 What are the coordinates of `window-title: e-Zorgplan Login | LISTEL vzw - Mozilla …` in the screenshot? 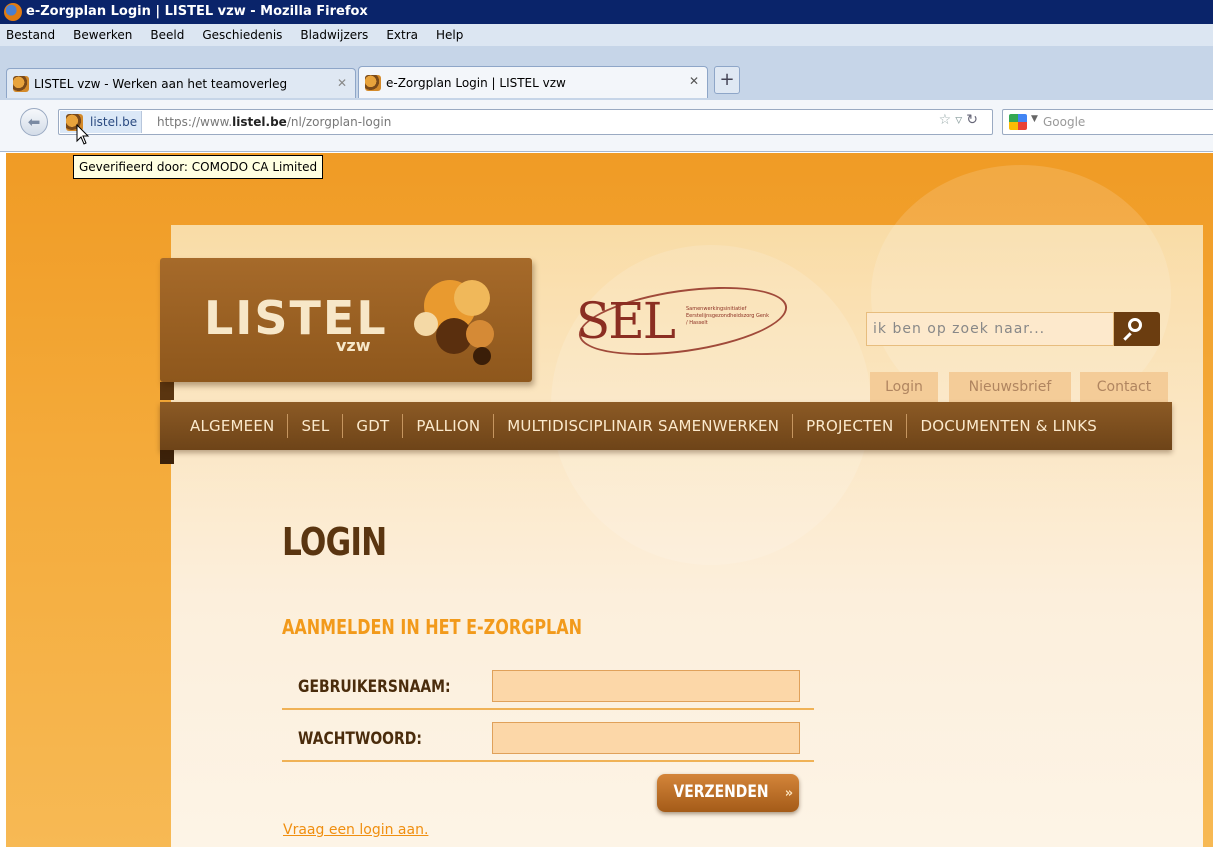 It's located at (197, 11).